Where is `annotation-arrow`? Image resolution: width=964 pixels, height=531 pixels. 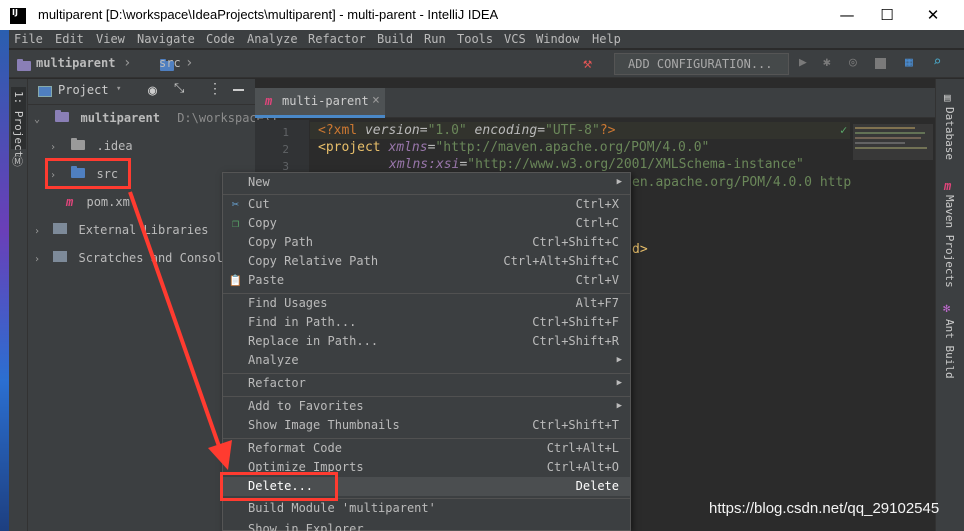 annotation-arrow is located at coordinates (180, 330).